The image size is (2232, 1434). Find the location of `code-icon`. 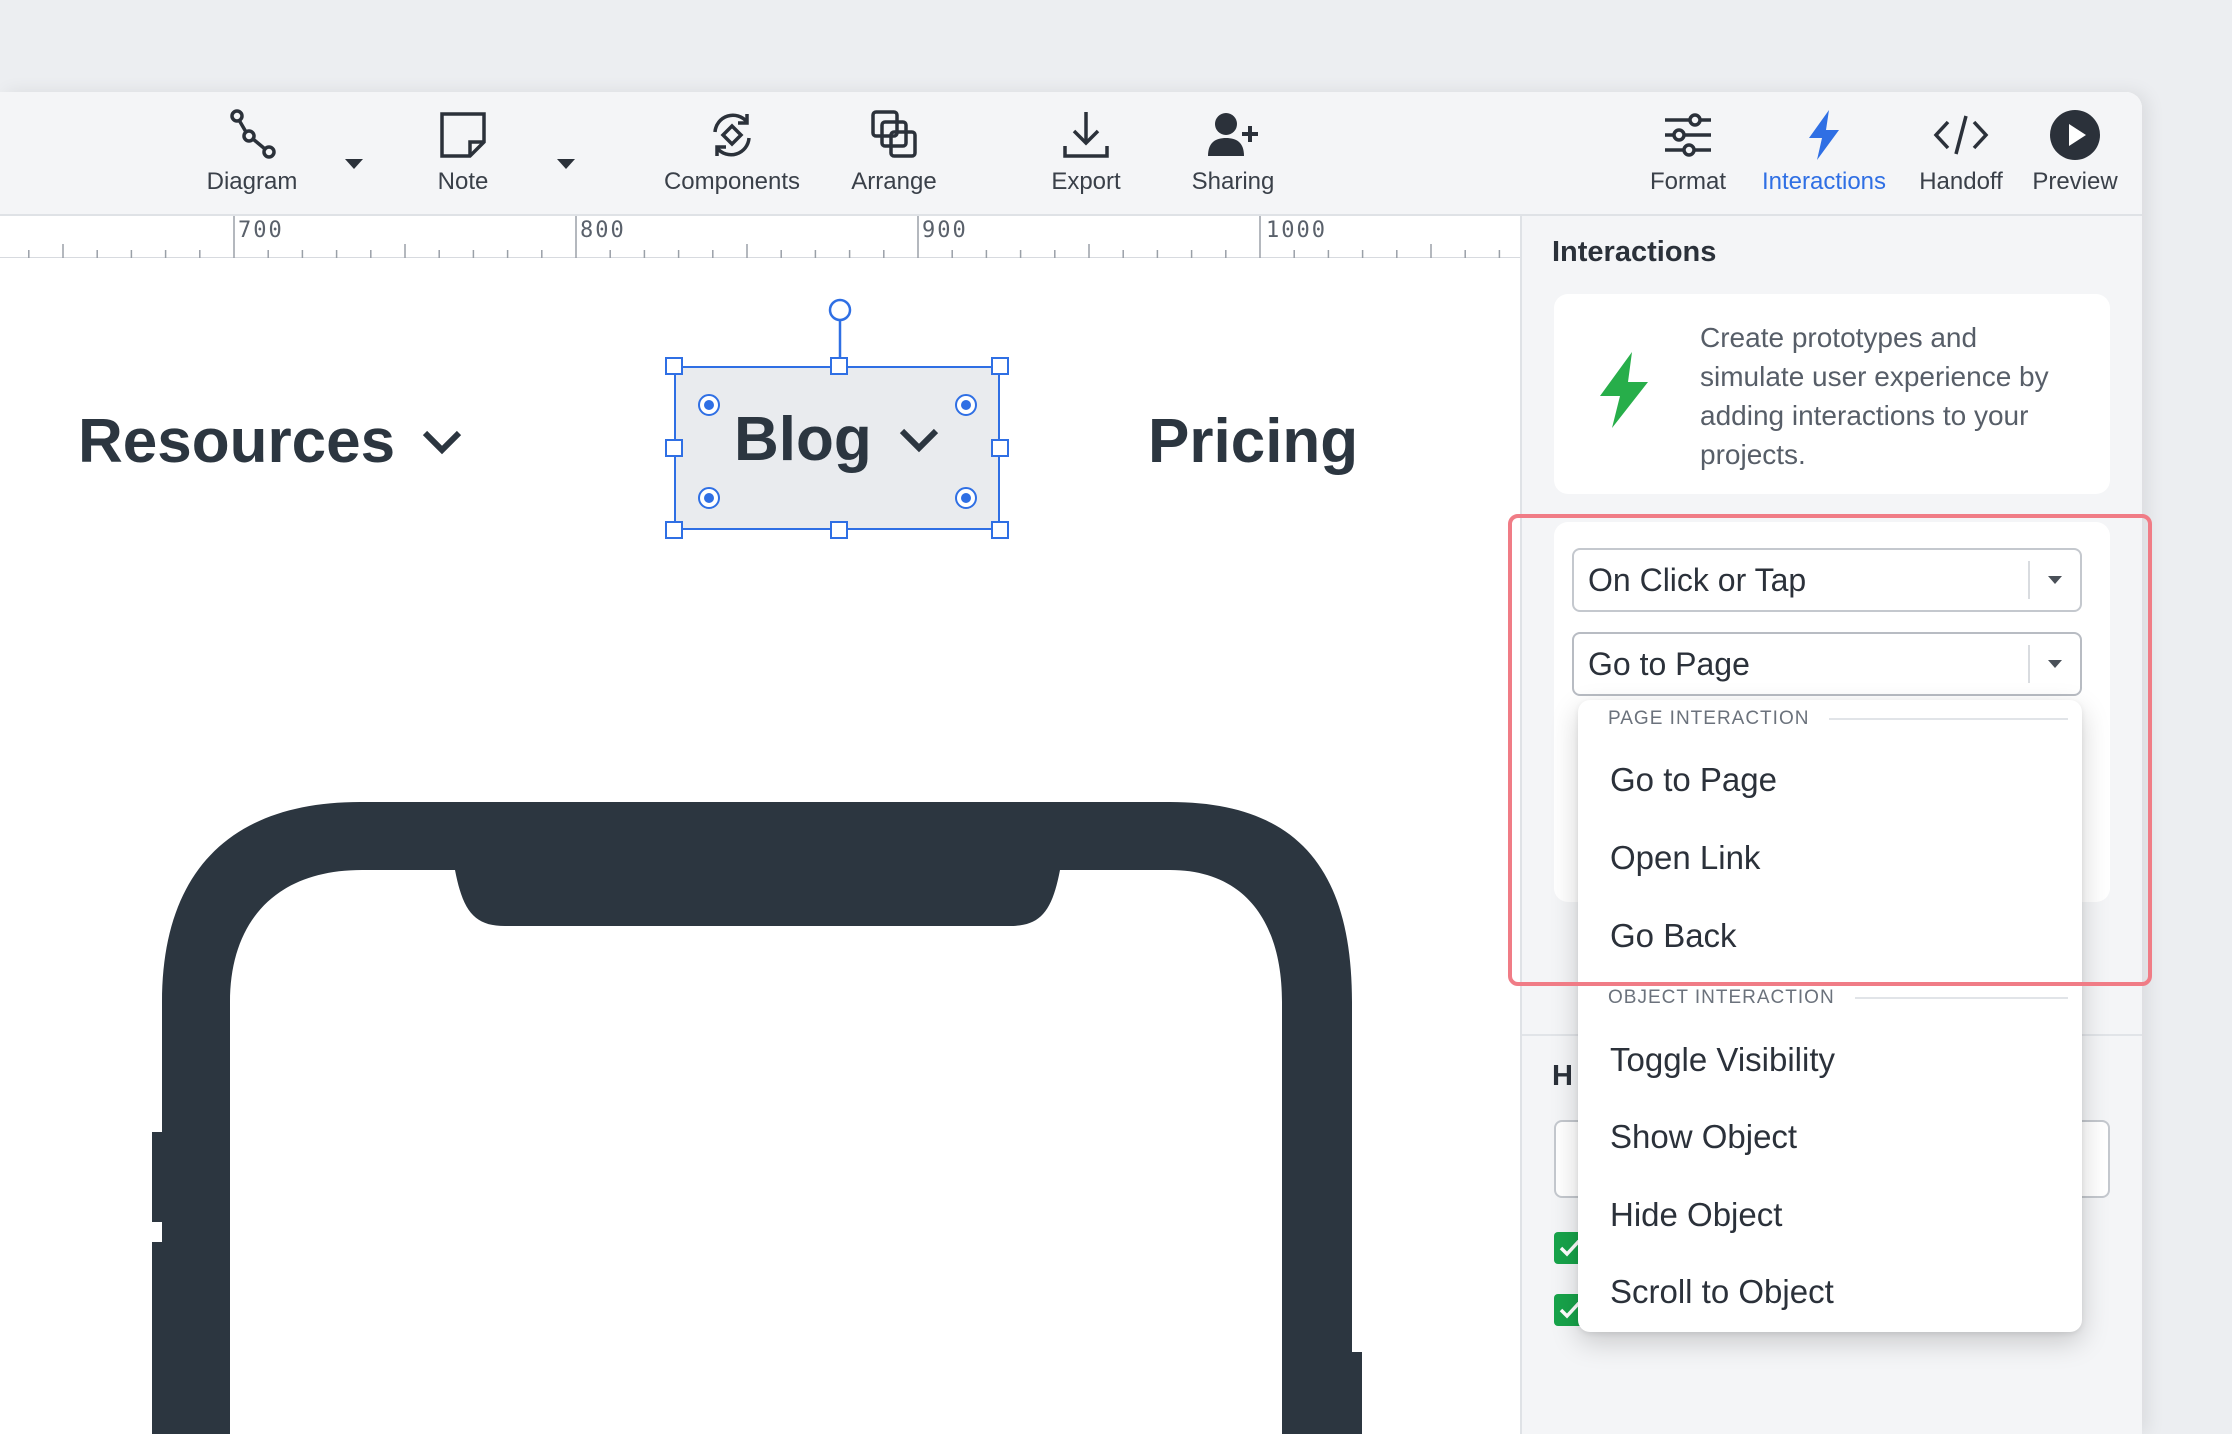

code-icon is located at coordinates (1961, 135).